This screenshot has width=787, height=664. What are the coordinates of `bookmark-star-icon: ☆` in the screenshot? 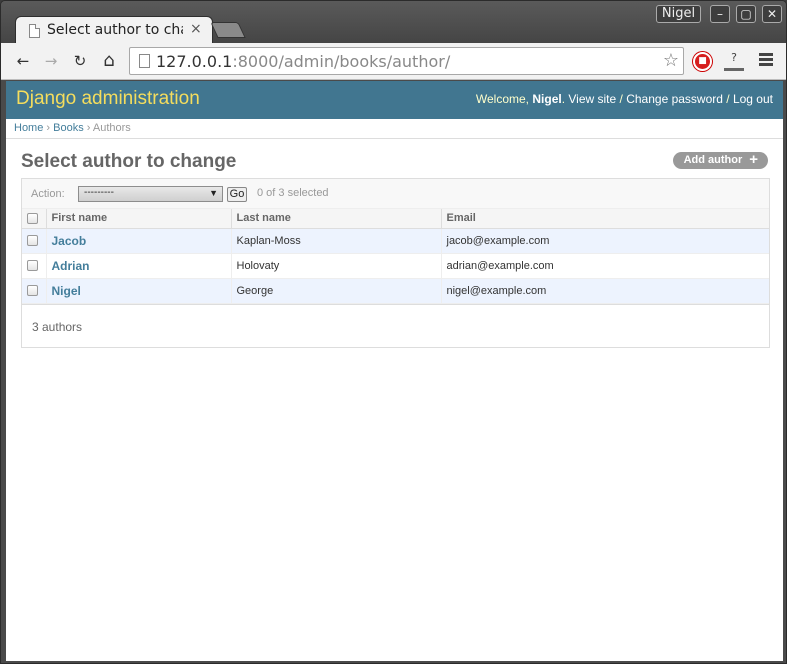 It's located at (671, 60).